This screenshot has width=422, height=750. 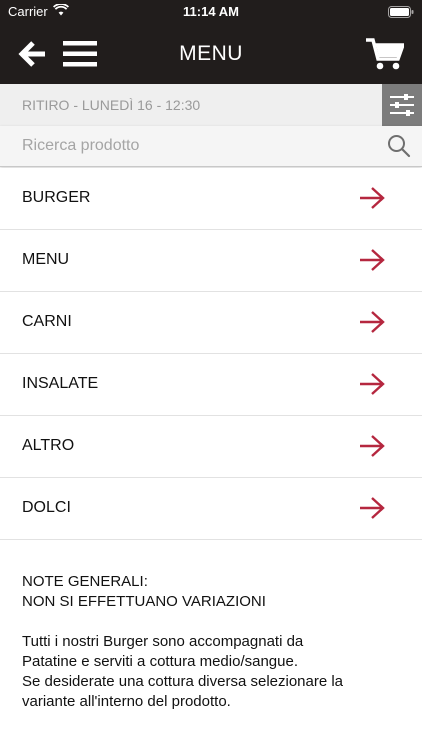 I want to click on category-row-menu: MENU, so click(x=211, y=261).